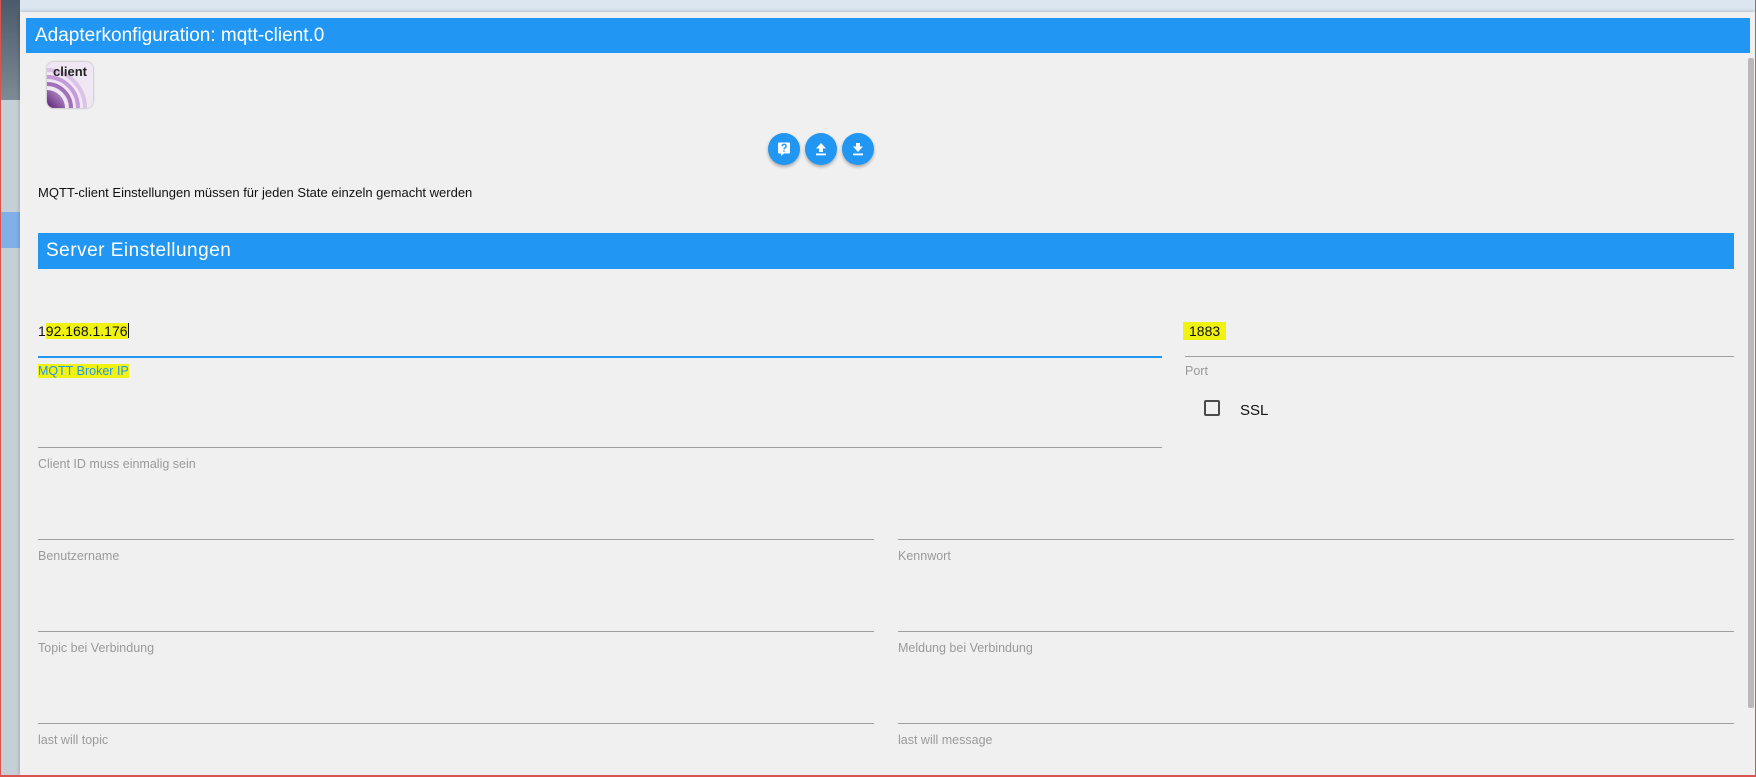 The width and height of the screenshot is (1756, 777). I want to click on connect-message-label: Meldung bei Verbindung, so click(965, 648).